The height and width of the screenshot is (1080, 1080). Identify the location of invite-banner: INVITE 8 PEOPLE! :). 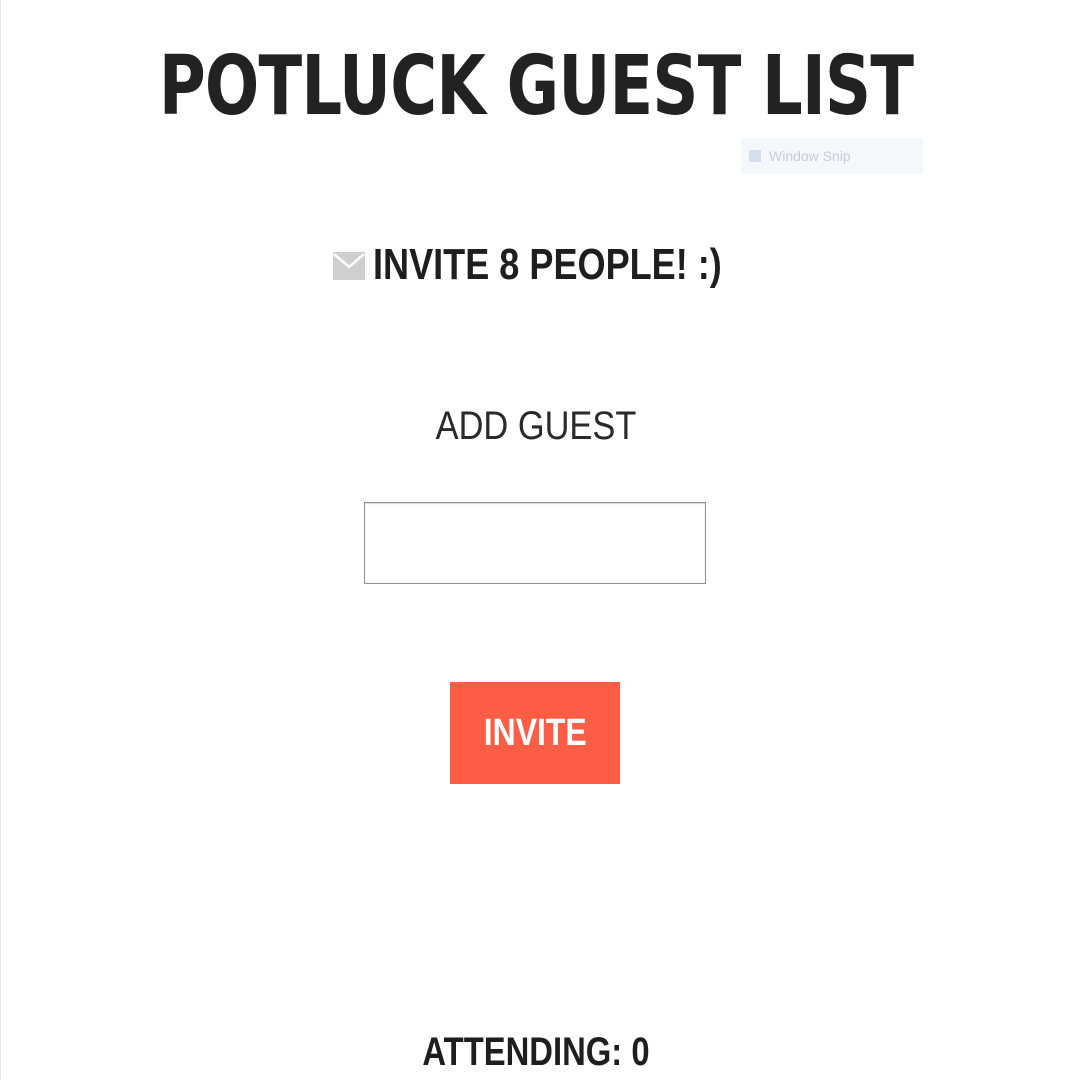
(536, 265).